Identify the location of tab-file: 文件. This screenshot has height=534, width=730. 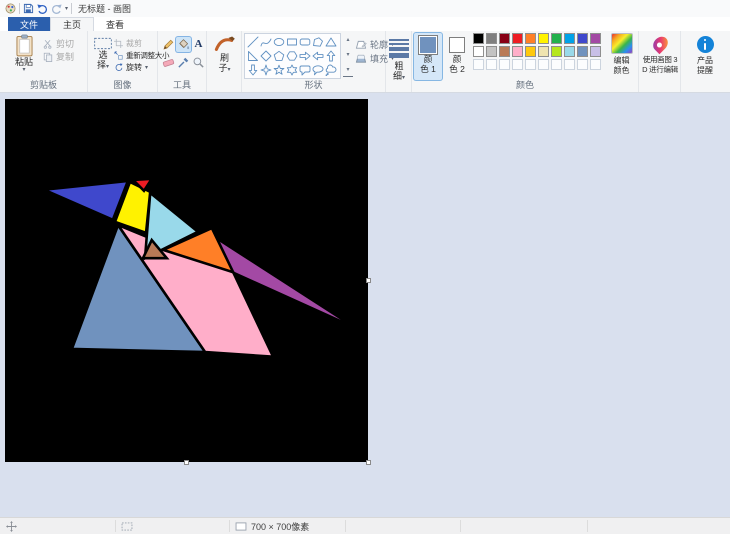
(29, 24).